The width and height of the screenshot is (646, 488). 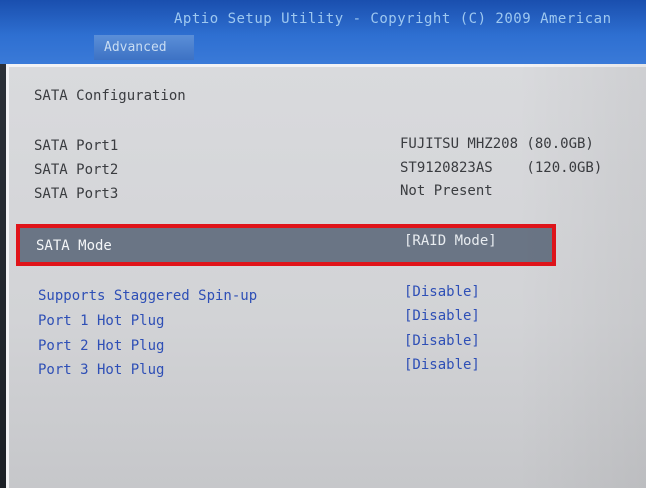 What do you see at coordinates (101, 346) in the screenshot?
I see `port2-hotplug-label: Port 2 Hot Plug` at bounding box center [101, 346].